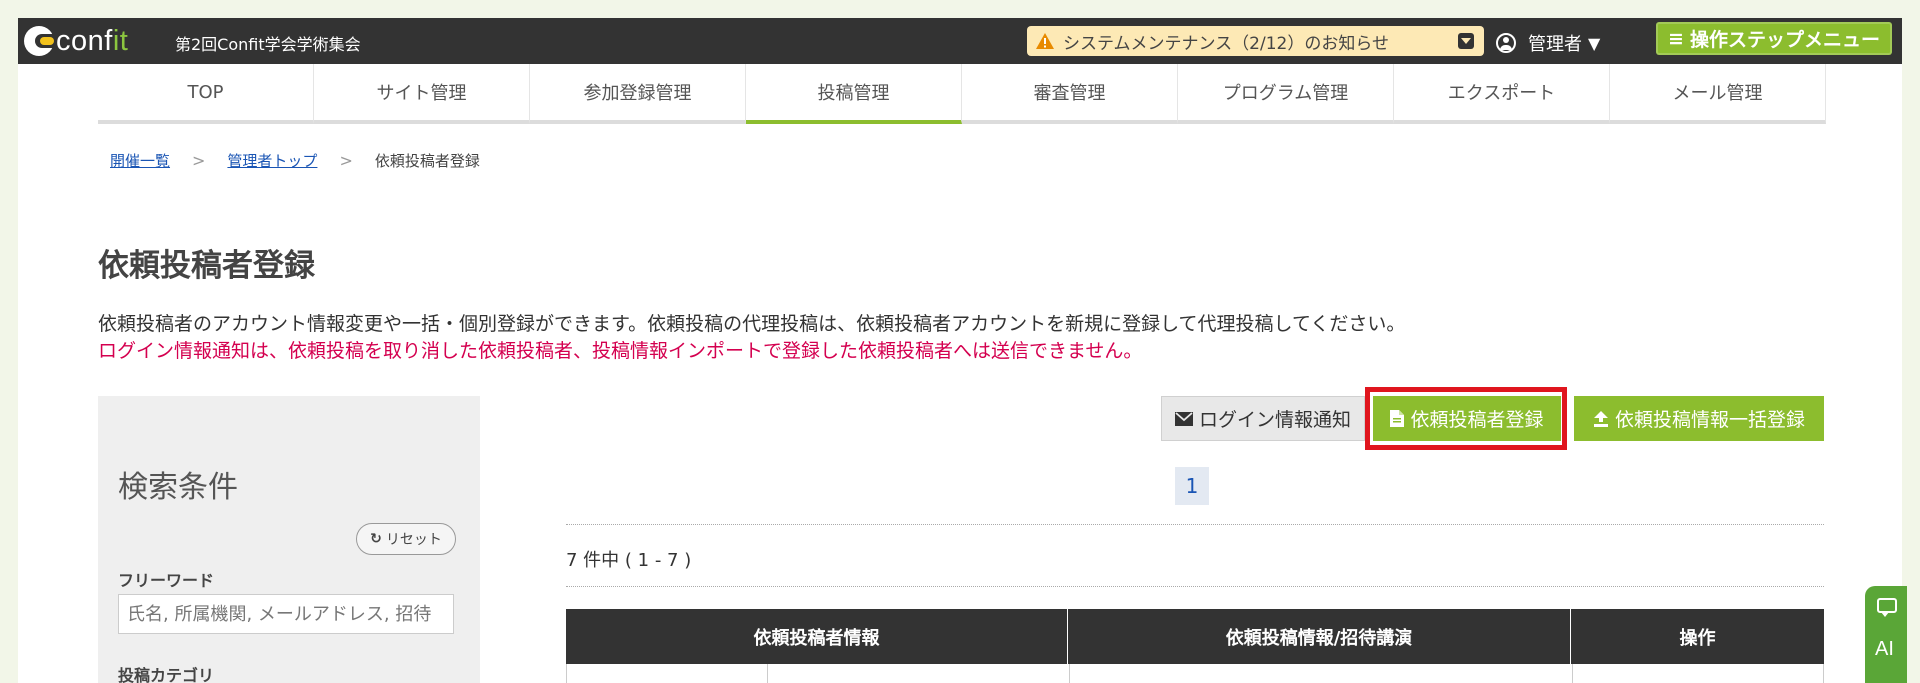 This screenshot has width=1920, height=683. Describe the element at coordinates (268, 44) in the screenshot. I see `event-title: 第2回Confit学会学術集会` at that location.